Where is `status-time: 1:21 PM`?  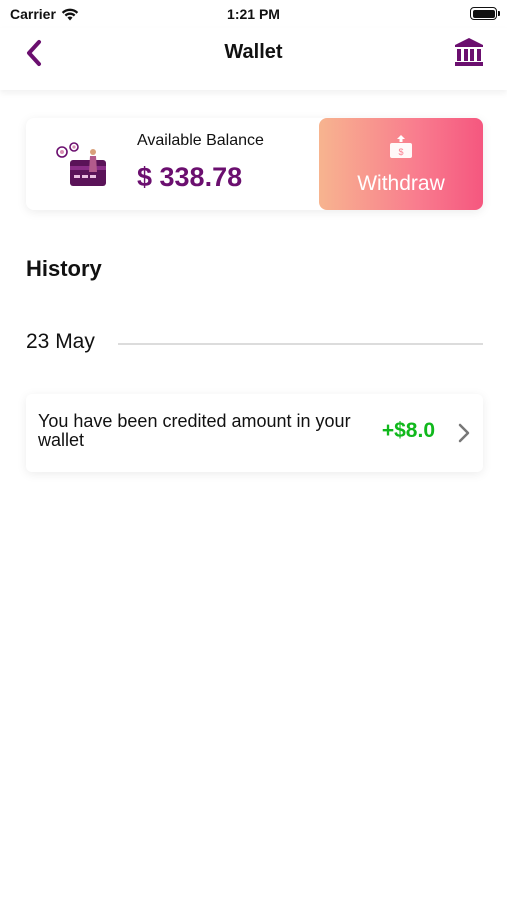 status-time: 1:21 PM is located at coordinates (253, 14).